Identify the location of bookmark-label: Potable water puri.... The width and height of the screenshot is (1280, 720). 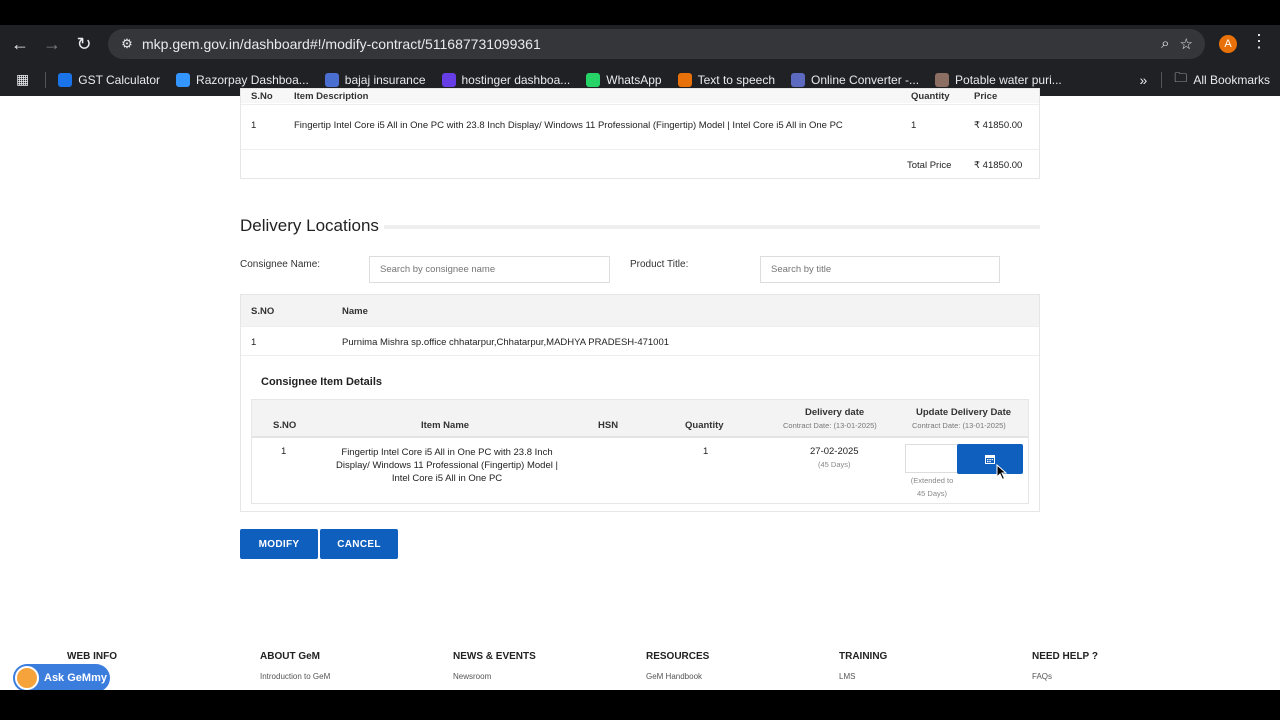
(1008, 79).